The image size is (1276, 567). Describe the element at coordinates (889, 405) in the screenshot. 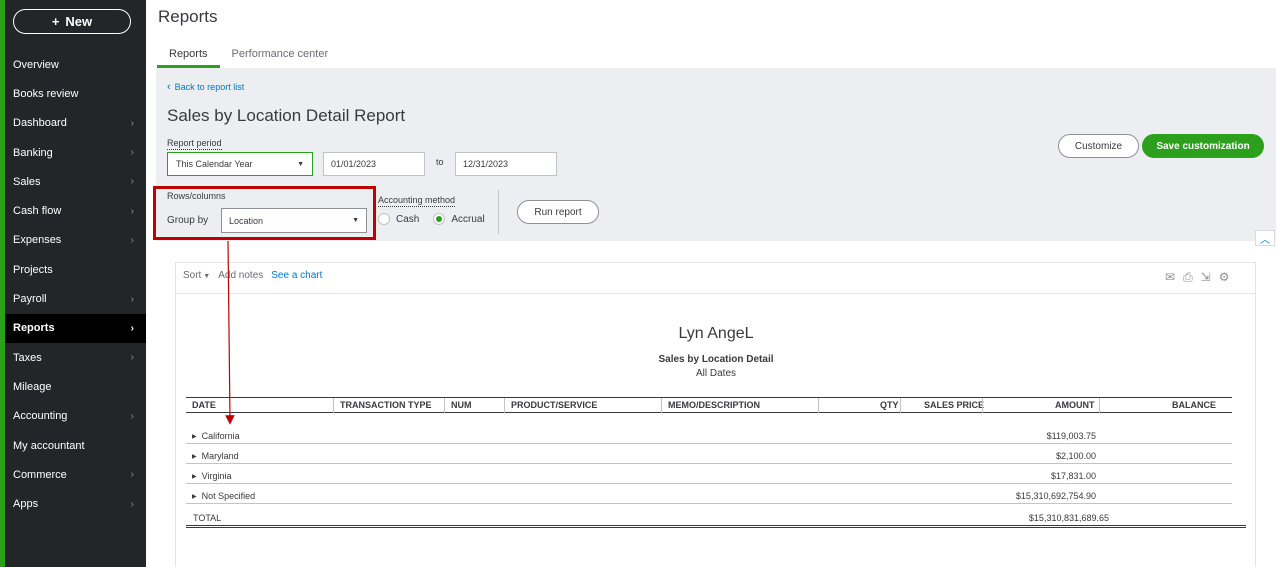

I see `column-header-qty: QTY` at that location.